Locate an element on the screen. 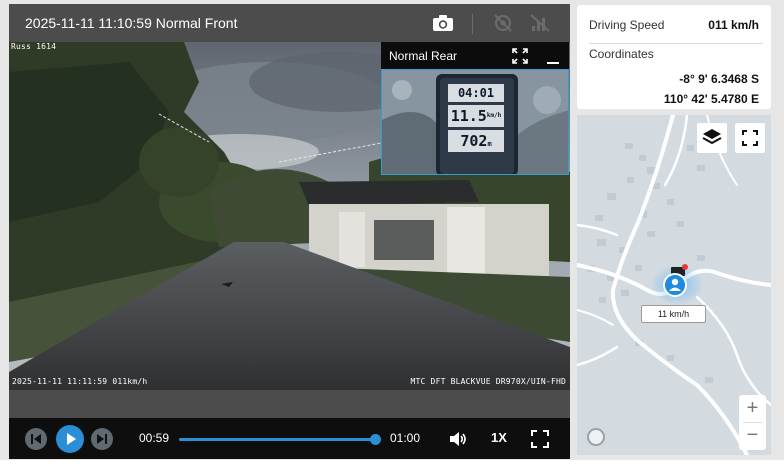  progress-bar is located at coordinates (280, 439).